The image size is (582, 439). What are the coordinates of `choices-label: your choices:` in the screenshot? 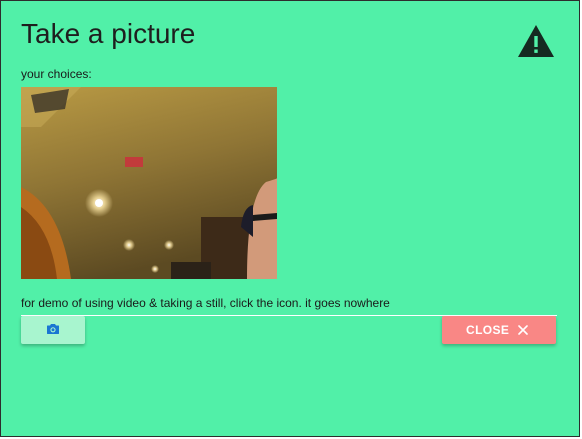 It's located at (56, 74).